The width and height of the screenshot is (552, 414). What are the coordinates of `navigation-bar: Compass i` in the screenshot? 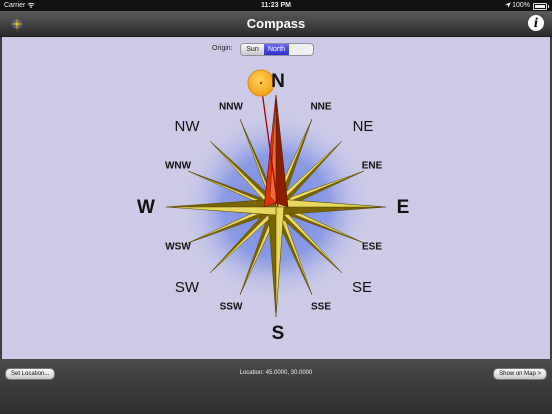 It's located at (276, 24).